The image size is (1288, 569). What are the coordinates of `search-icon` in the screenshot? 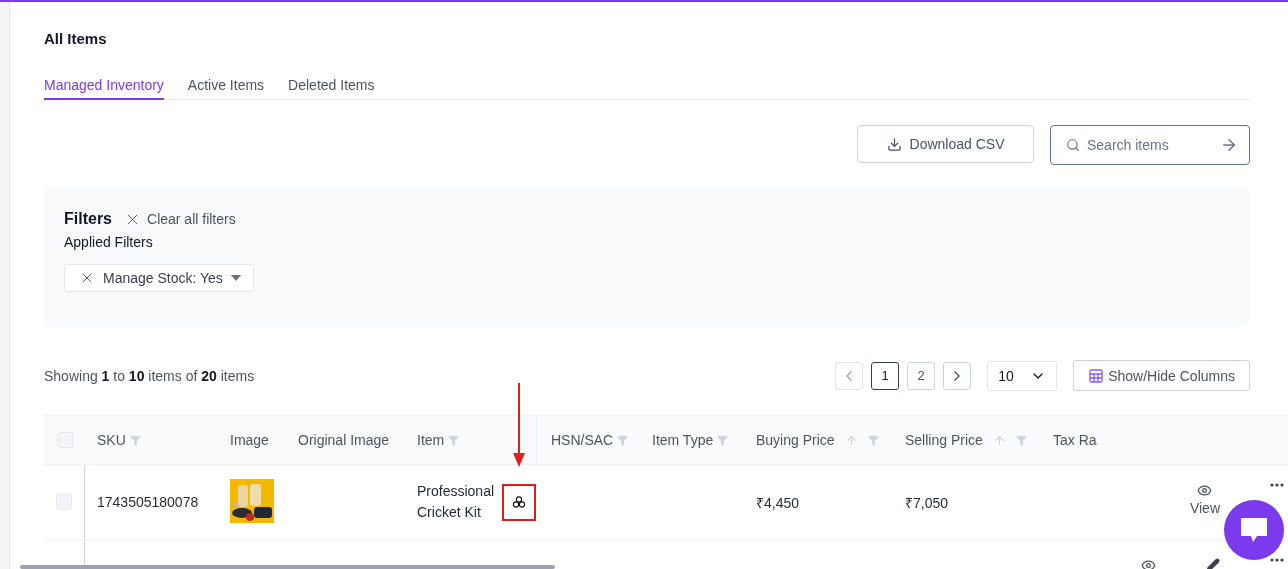 It's located at (1073, 145).